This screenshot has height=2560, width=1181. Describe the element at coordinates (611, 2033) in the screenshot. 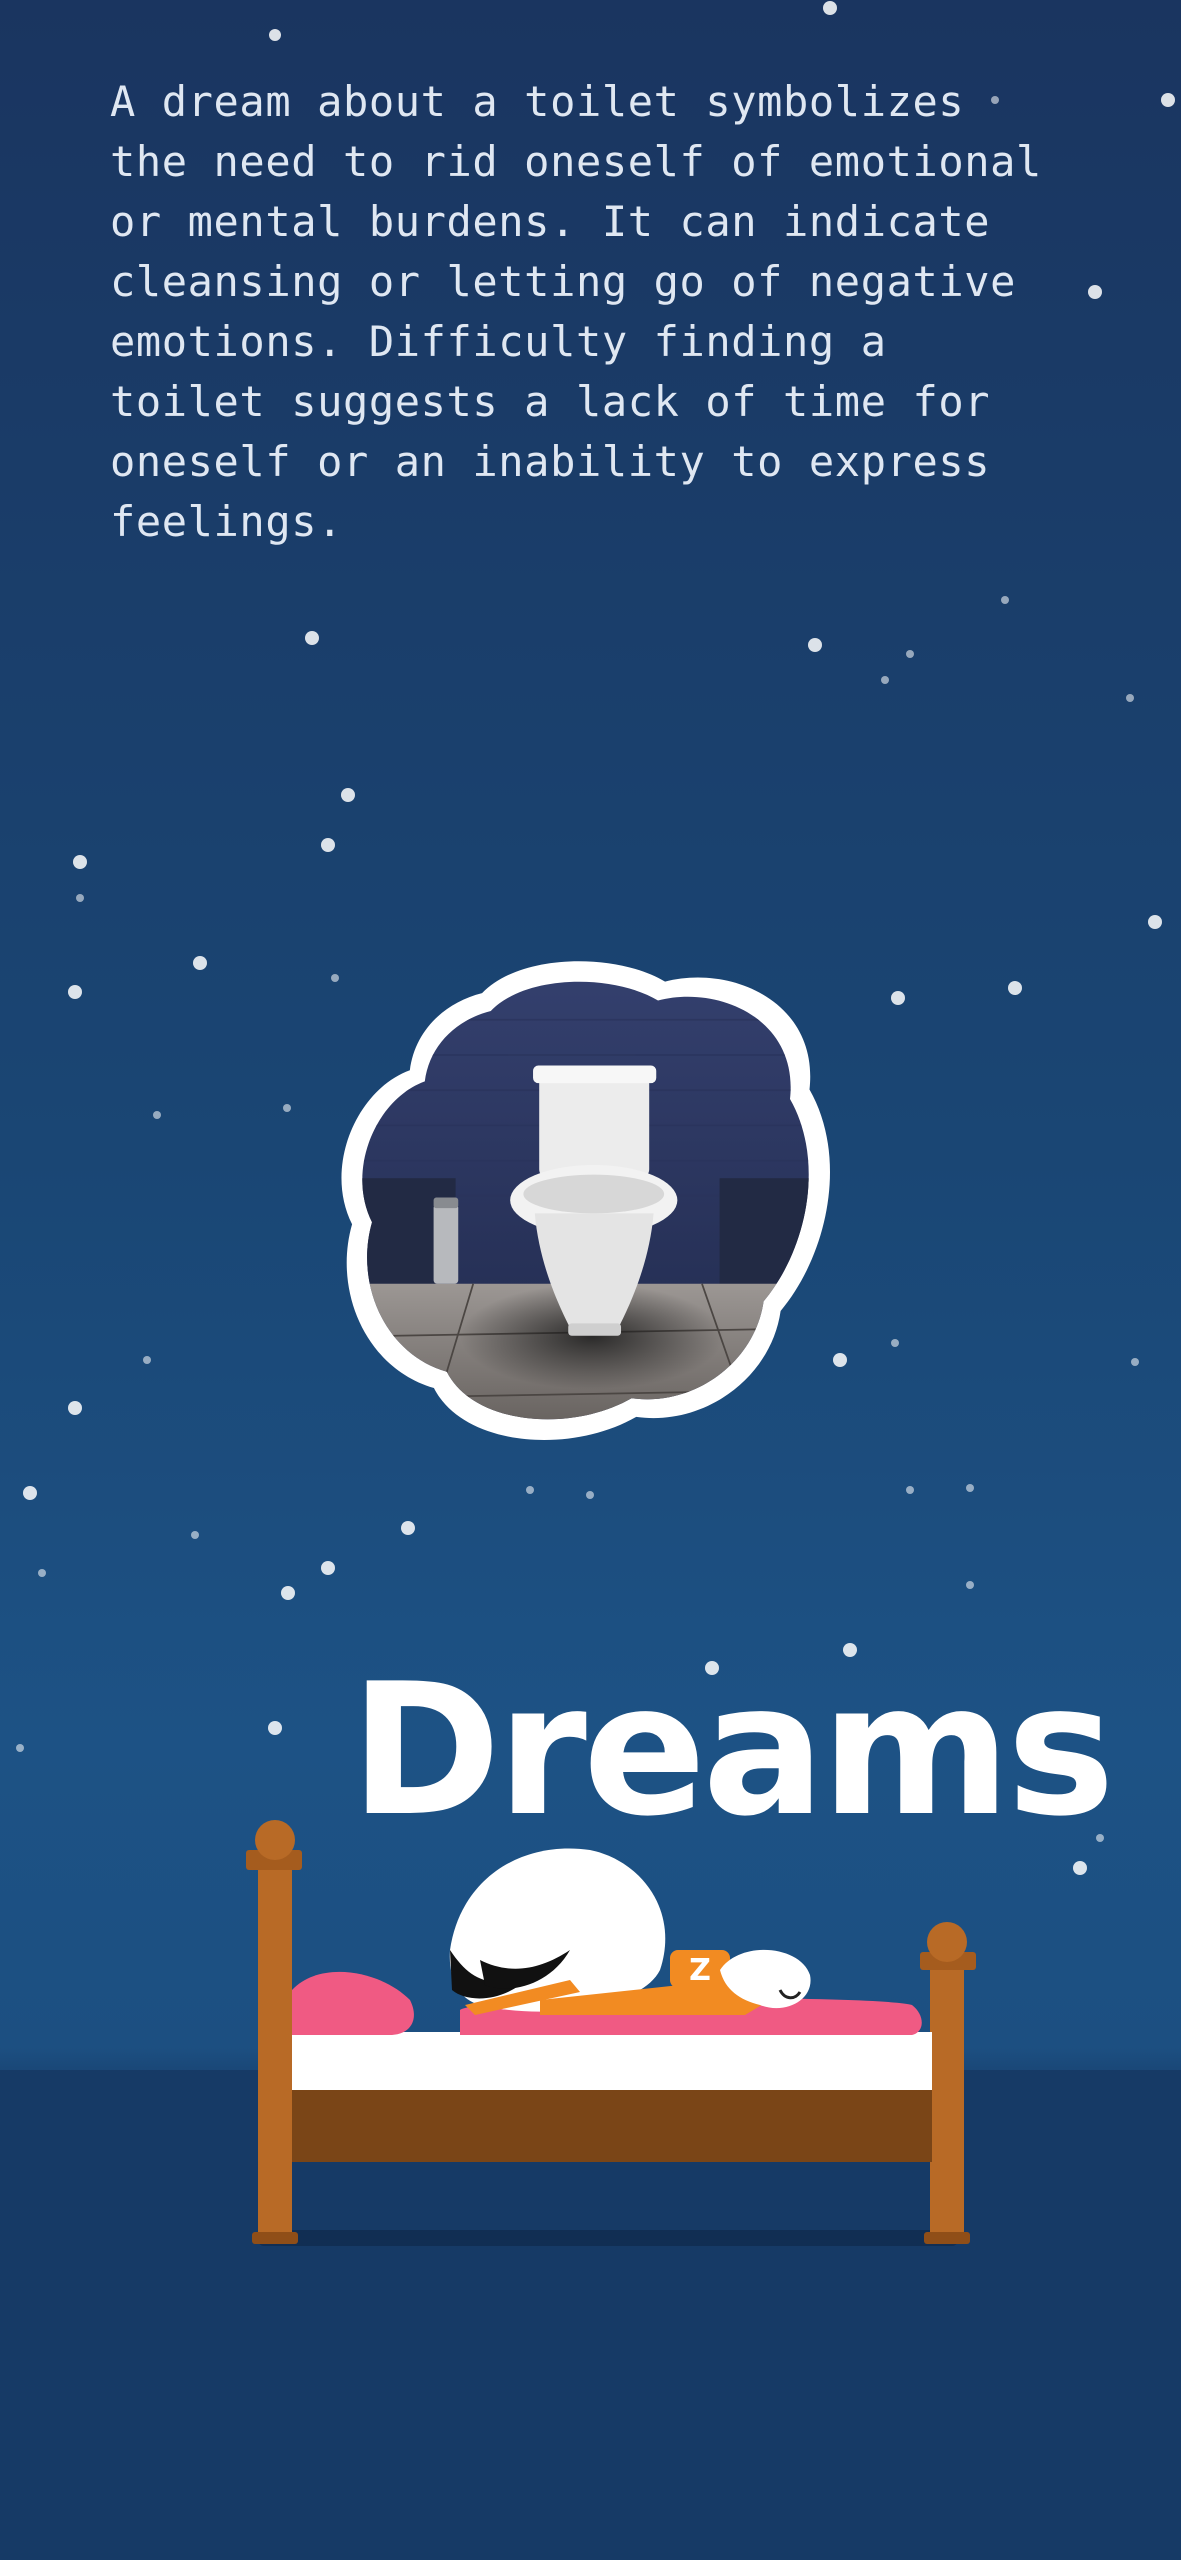

I see `sleeping-stork-bed-illustration: Z` at that location.